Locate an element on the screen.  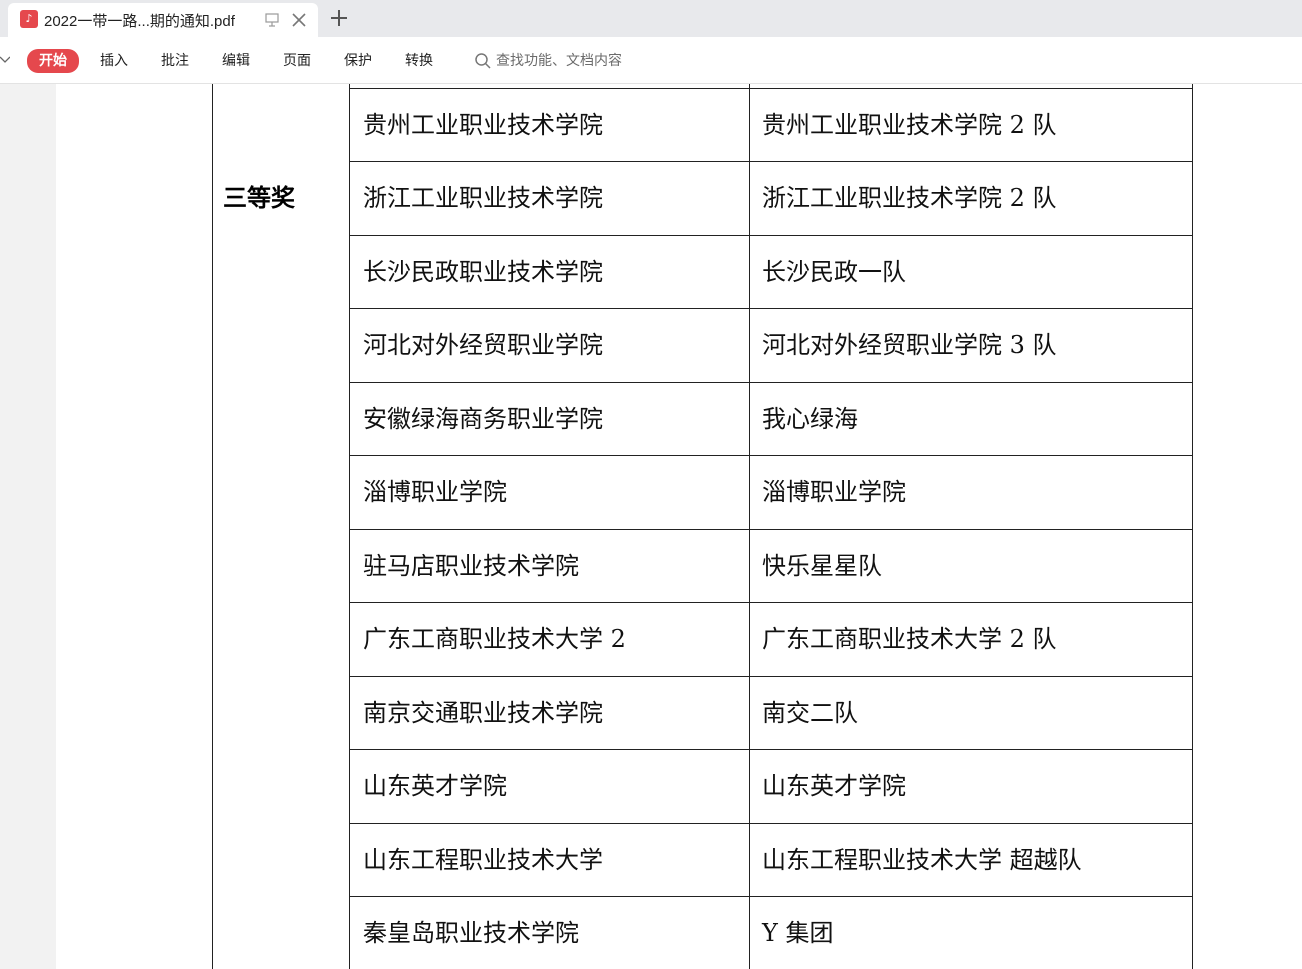
tab-title: 2022一带一路...期的通知.pdf is located at coordinates (139, 21).